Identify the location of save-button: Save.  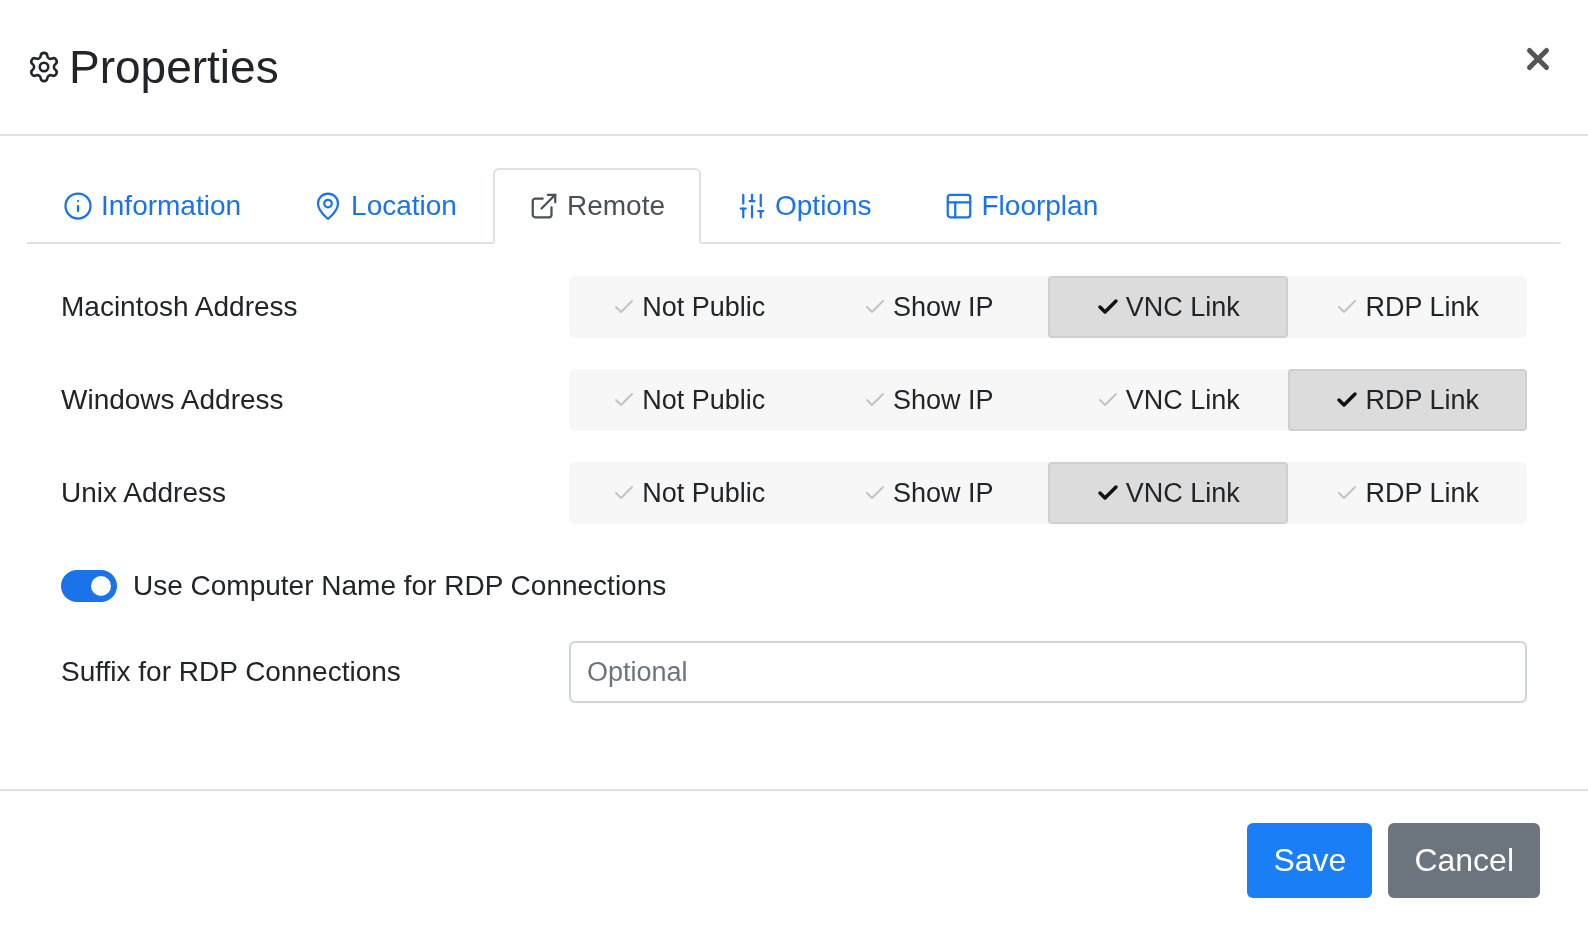
(1310, 860).